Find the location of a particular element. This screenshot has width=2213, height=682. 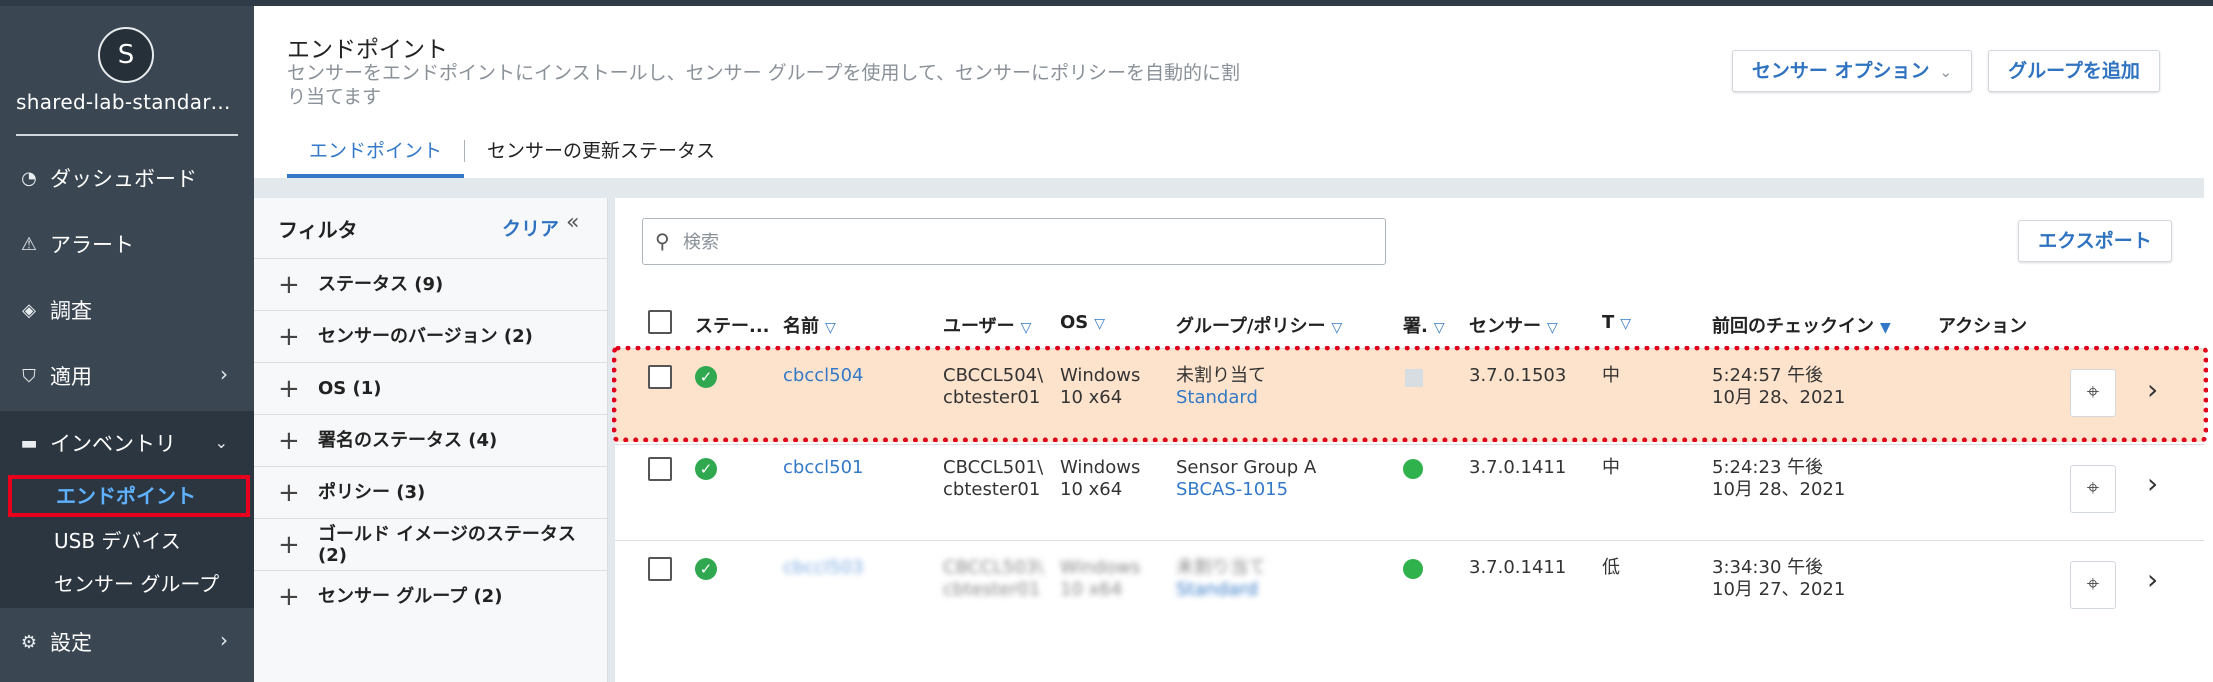

col-t: T ▽ is located at coordinates (1616, 322).